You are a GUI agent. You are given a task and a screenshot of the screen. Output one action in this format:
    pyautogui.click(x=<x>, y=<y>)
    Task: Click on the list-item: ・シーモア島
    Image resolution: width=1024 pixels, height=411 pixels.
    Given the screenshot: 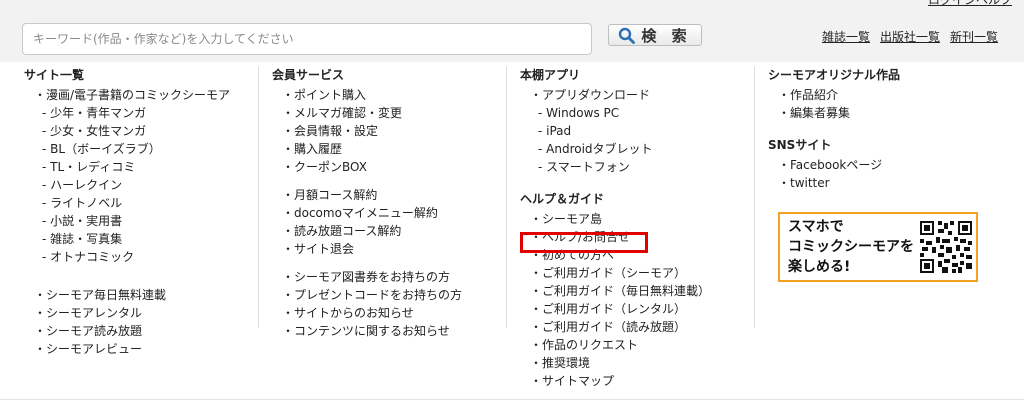 What is the action you would take?
    pyautogui.click(x=615, y=219)
    